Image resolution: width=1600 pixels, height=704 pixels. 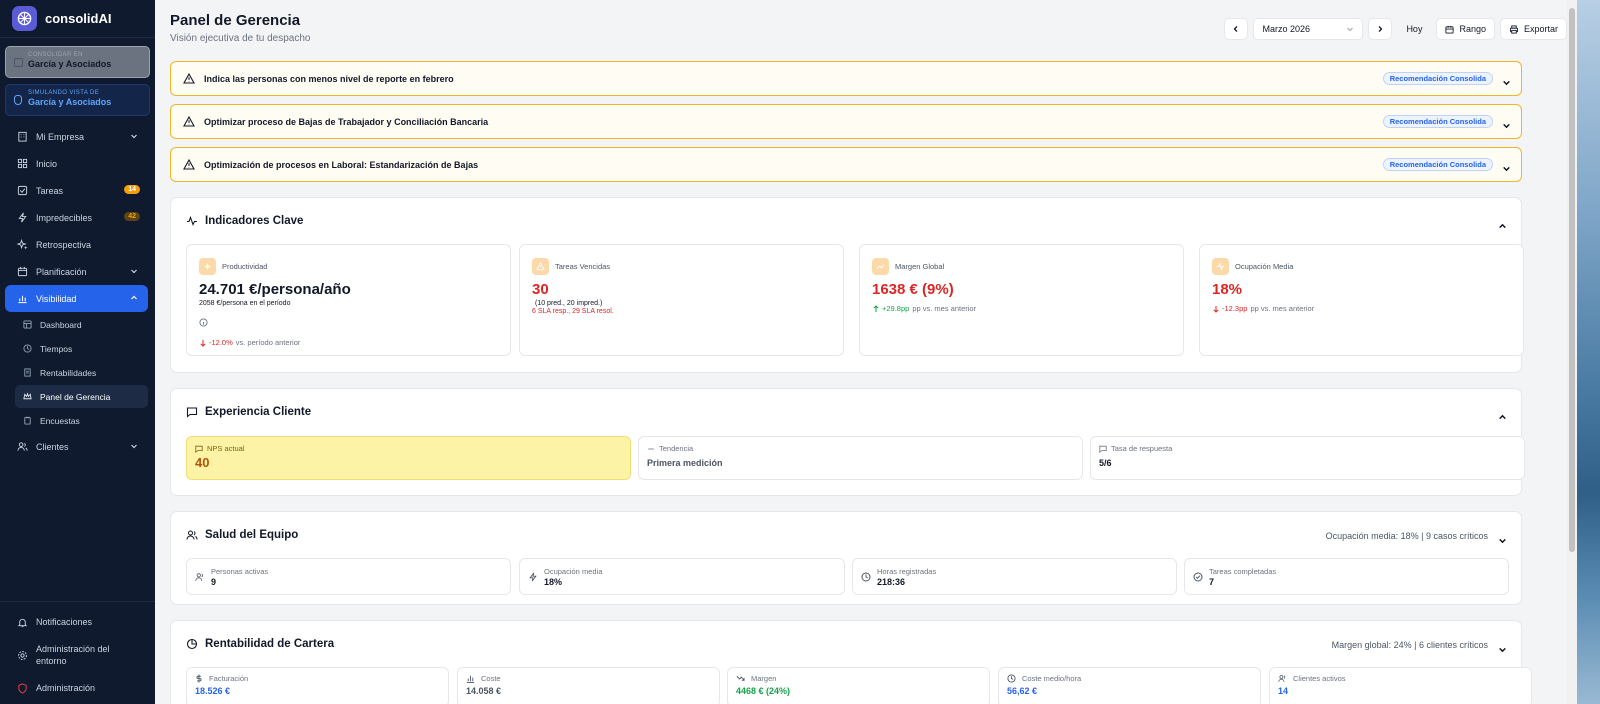 I want to click on stat-label: Tareas completadas, so click(x=1243, y=571).